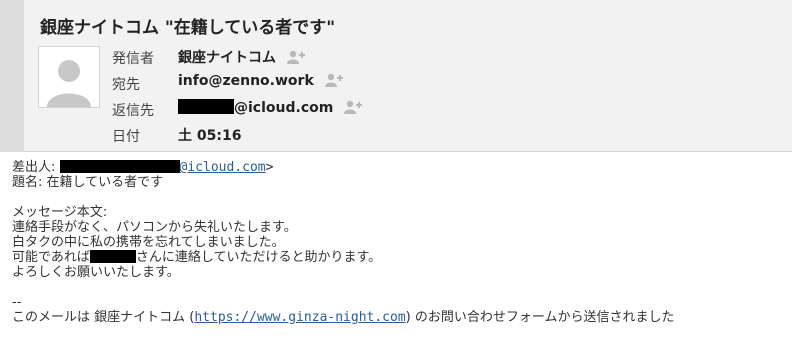 The width and height of the screenshot is (792, 339). I want to click on subject-line: 題名: 在籍している者です, so click(88, 182).